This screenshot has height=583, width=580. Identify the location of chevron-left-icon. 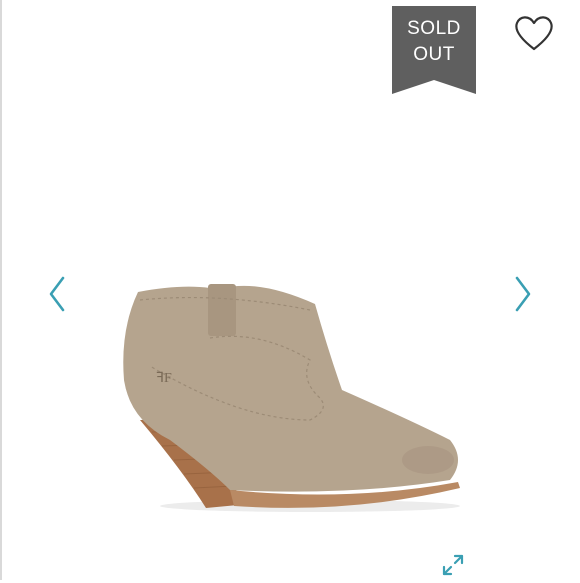
(57, 294).